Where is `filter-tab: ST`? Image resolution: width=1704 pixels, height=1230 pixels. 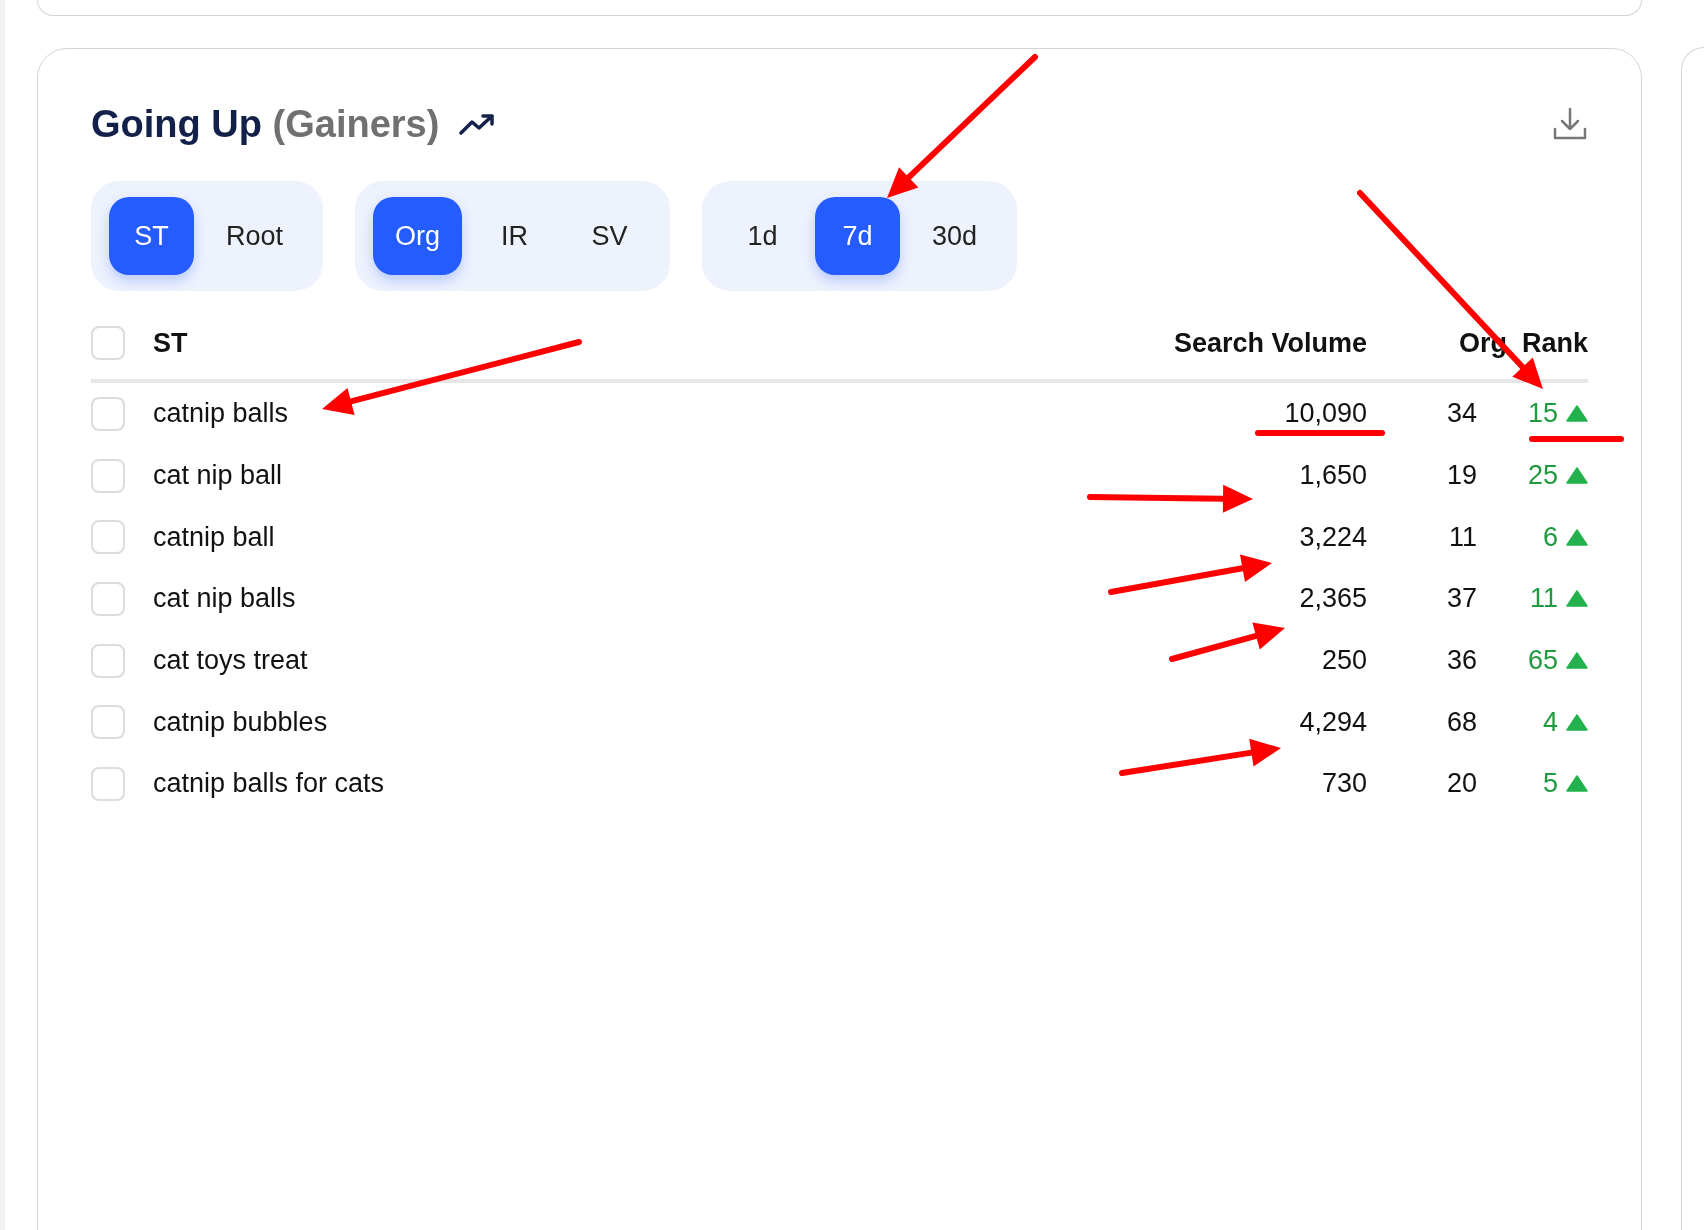 filter-tab: ST is located at coordinates (151, 236).